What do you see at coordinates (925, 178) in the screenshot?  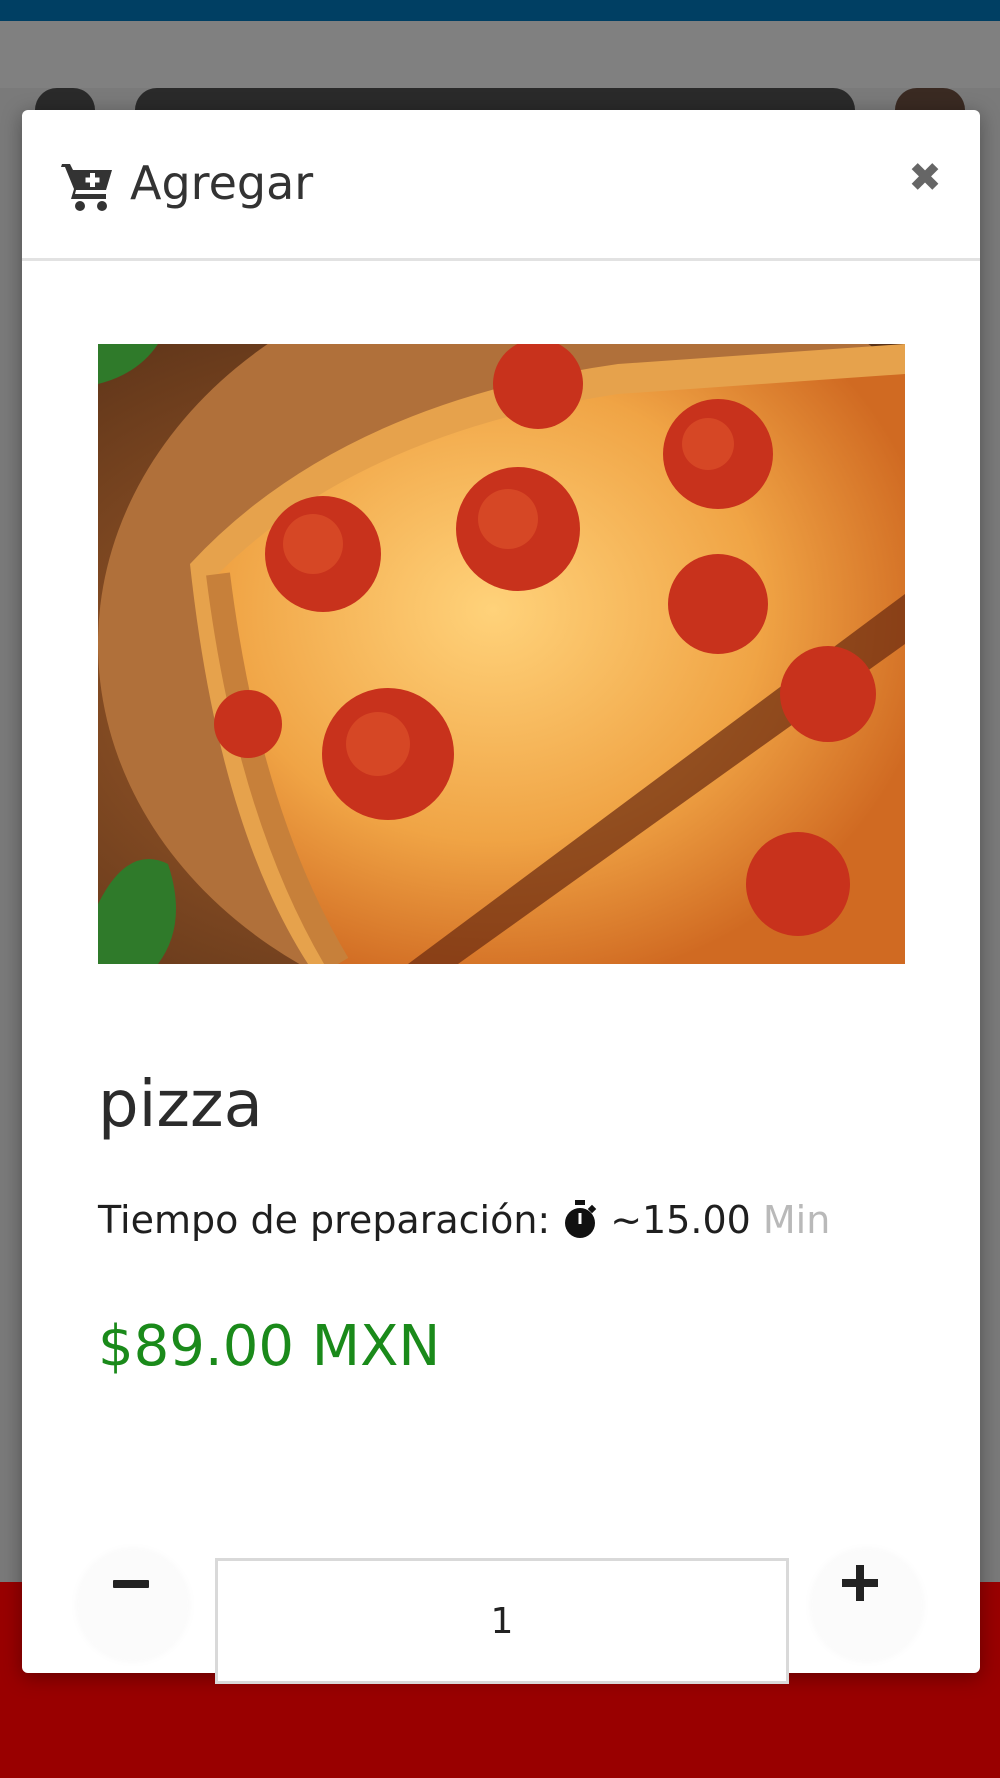 I see `close-button: ✖` at bounding box center [925, 178].